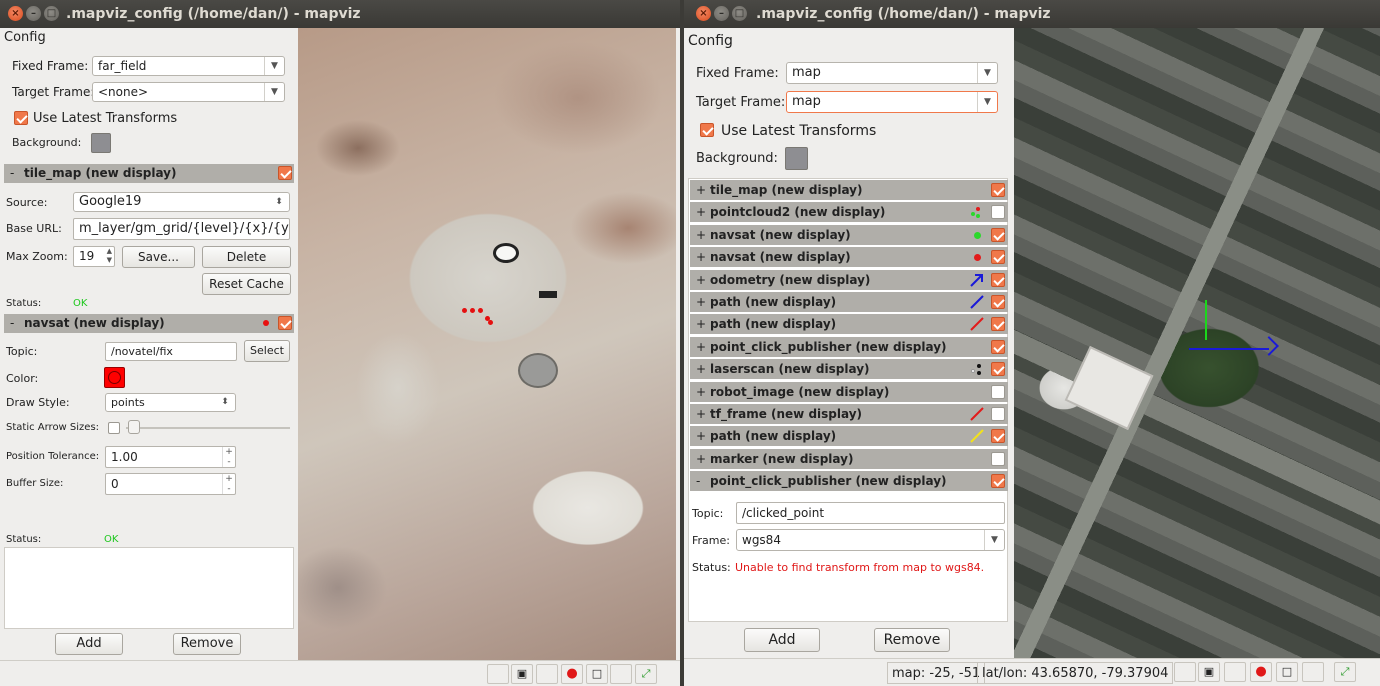 Image resolution: width=1380 pixels, height=686 pixels. Describe the element at coordinates (181, 229) in the screenshot. I see `base-url-input: m_layer/gm_grid/{level}/{x}/{y}.png` at that location.